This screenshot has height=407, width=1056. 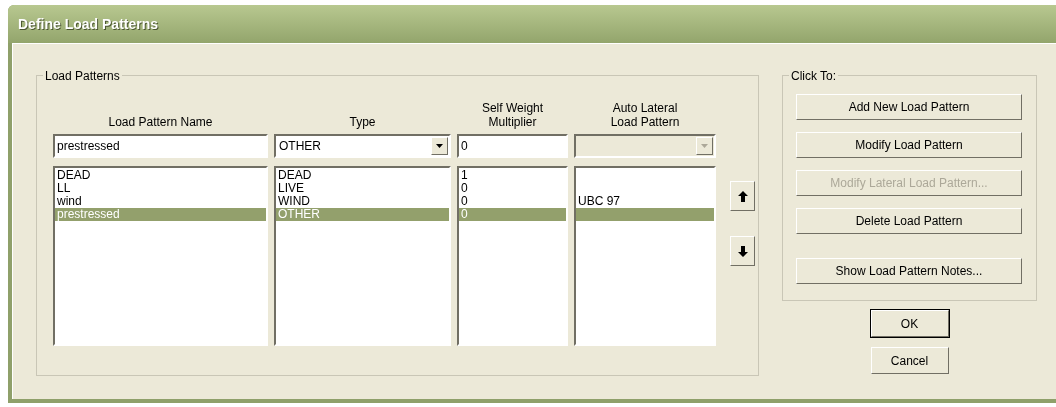 What do you see at coordinates (909, 323) in the screenshot?
I see `ok-button: OK` at bounding box center [909, 323].